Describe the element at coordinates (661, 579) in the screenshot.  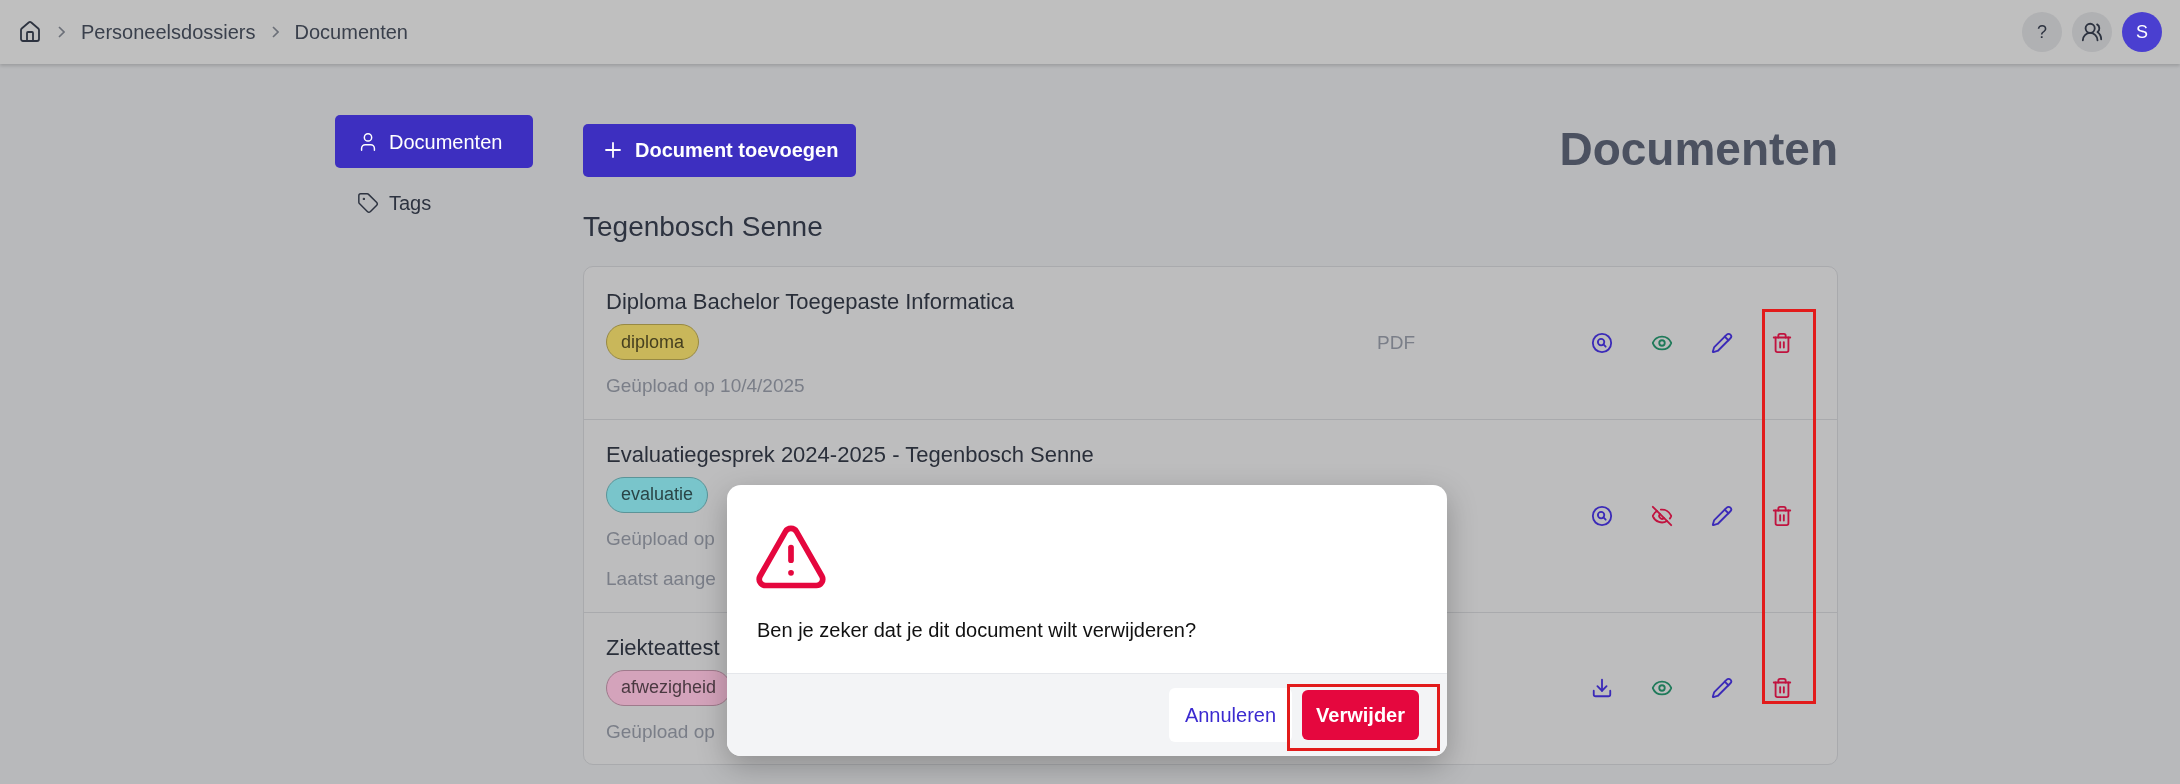
I see `document-meta: Laatst aange` at that location.